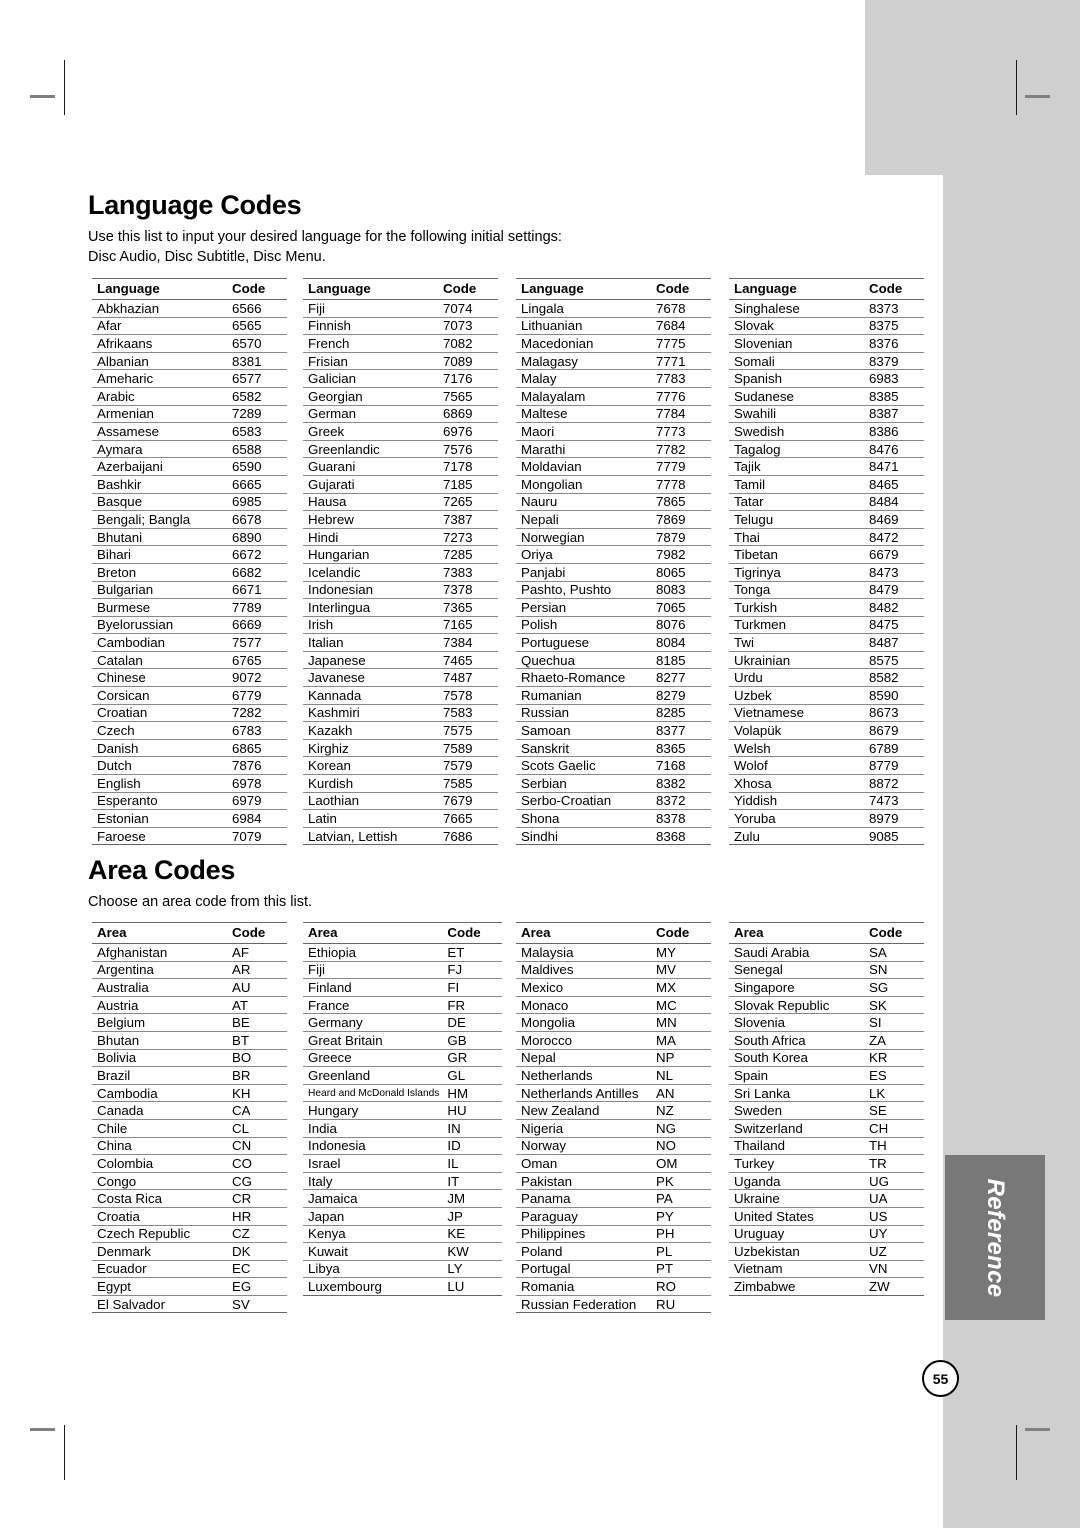 This screenshot has width=1080, height=1528. Describe the element at coordinates (679, 713) in the screenshot. I see `row-code-cell: 8285` at that location.